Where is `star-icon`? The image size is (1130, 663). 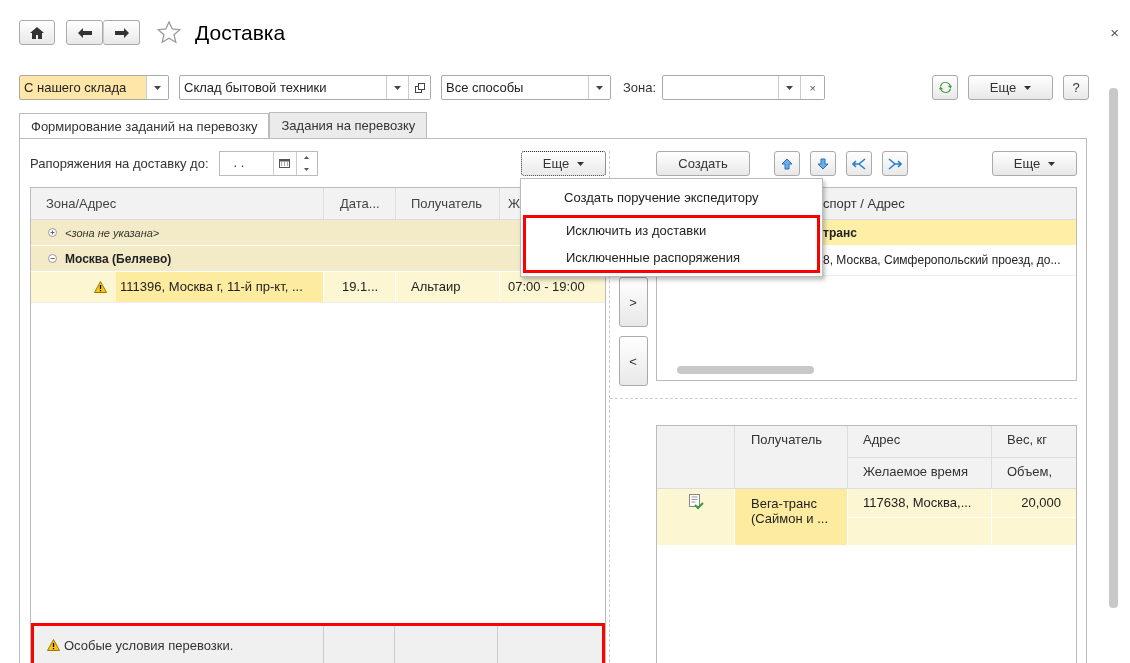 star-icon is located at coordinates (169, 32).